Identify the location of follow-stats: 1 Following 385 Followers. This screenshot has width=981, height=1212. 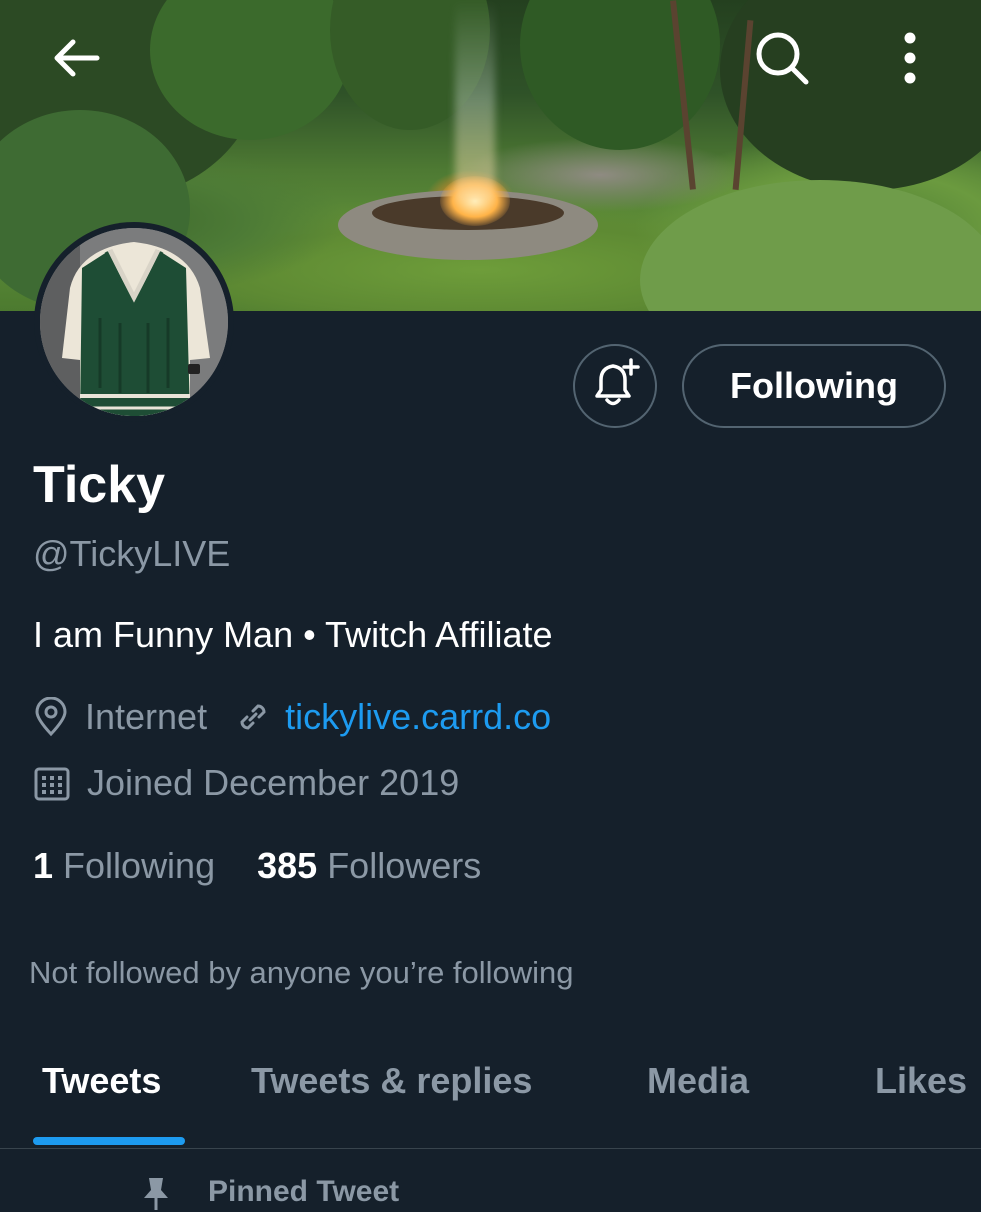
(278, 866).